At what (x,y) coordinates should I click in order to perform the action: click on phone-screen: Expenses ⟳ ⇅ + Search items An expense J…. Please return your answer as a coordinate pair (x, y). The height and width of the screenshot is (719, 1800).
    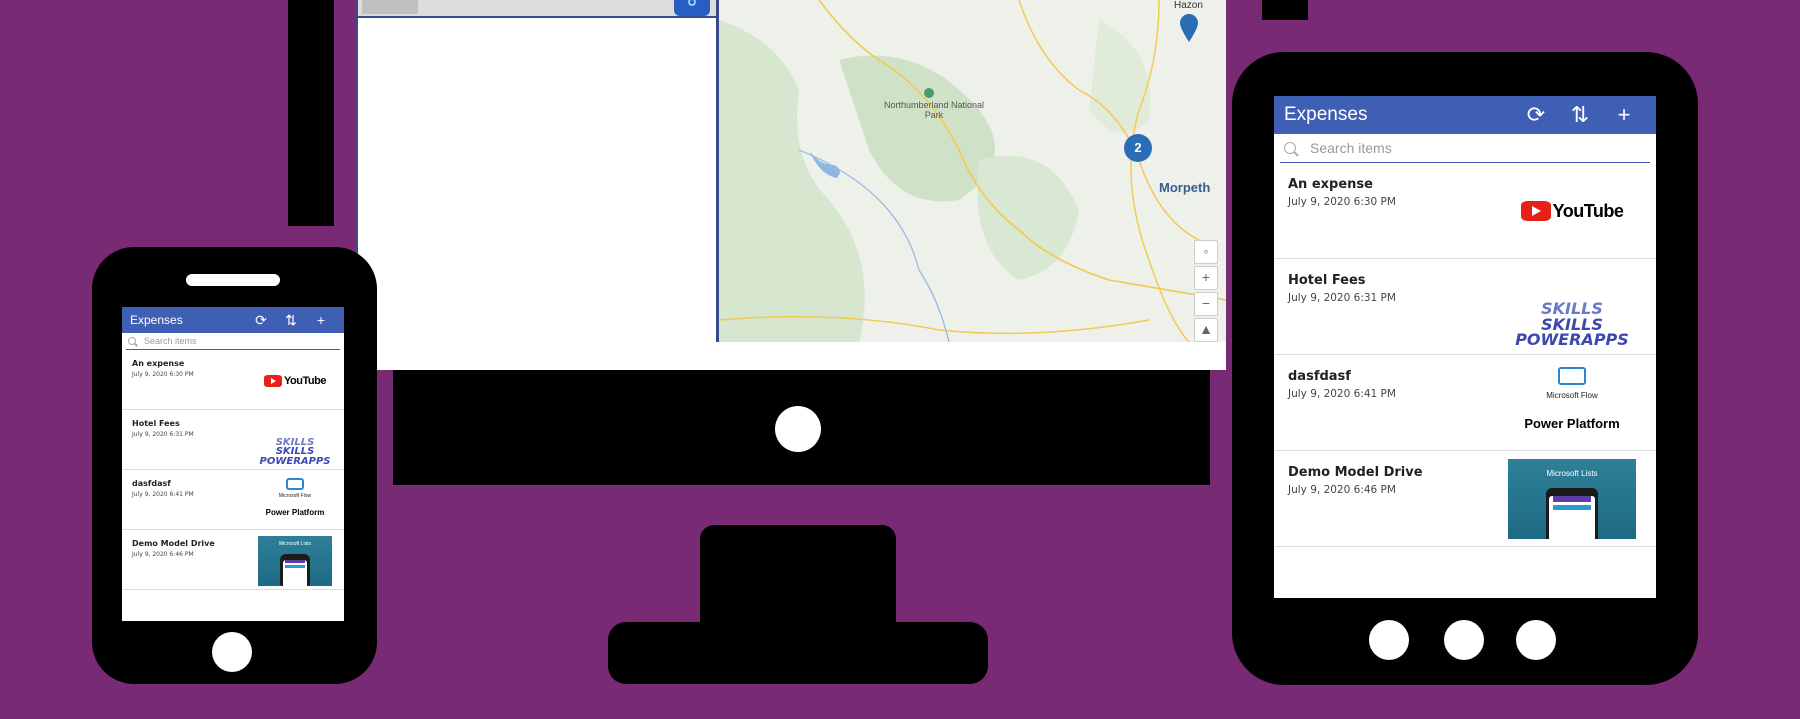
    Looking at the image, I should click on (233, 464).